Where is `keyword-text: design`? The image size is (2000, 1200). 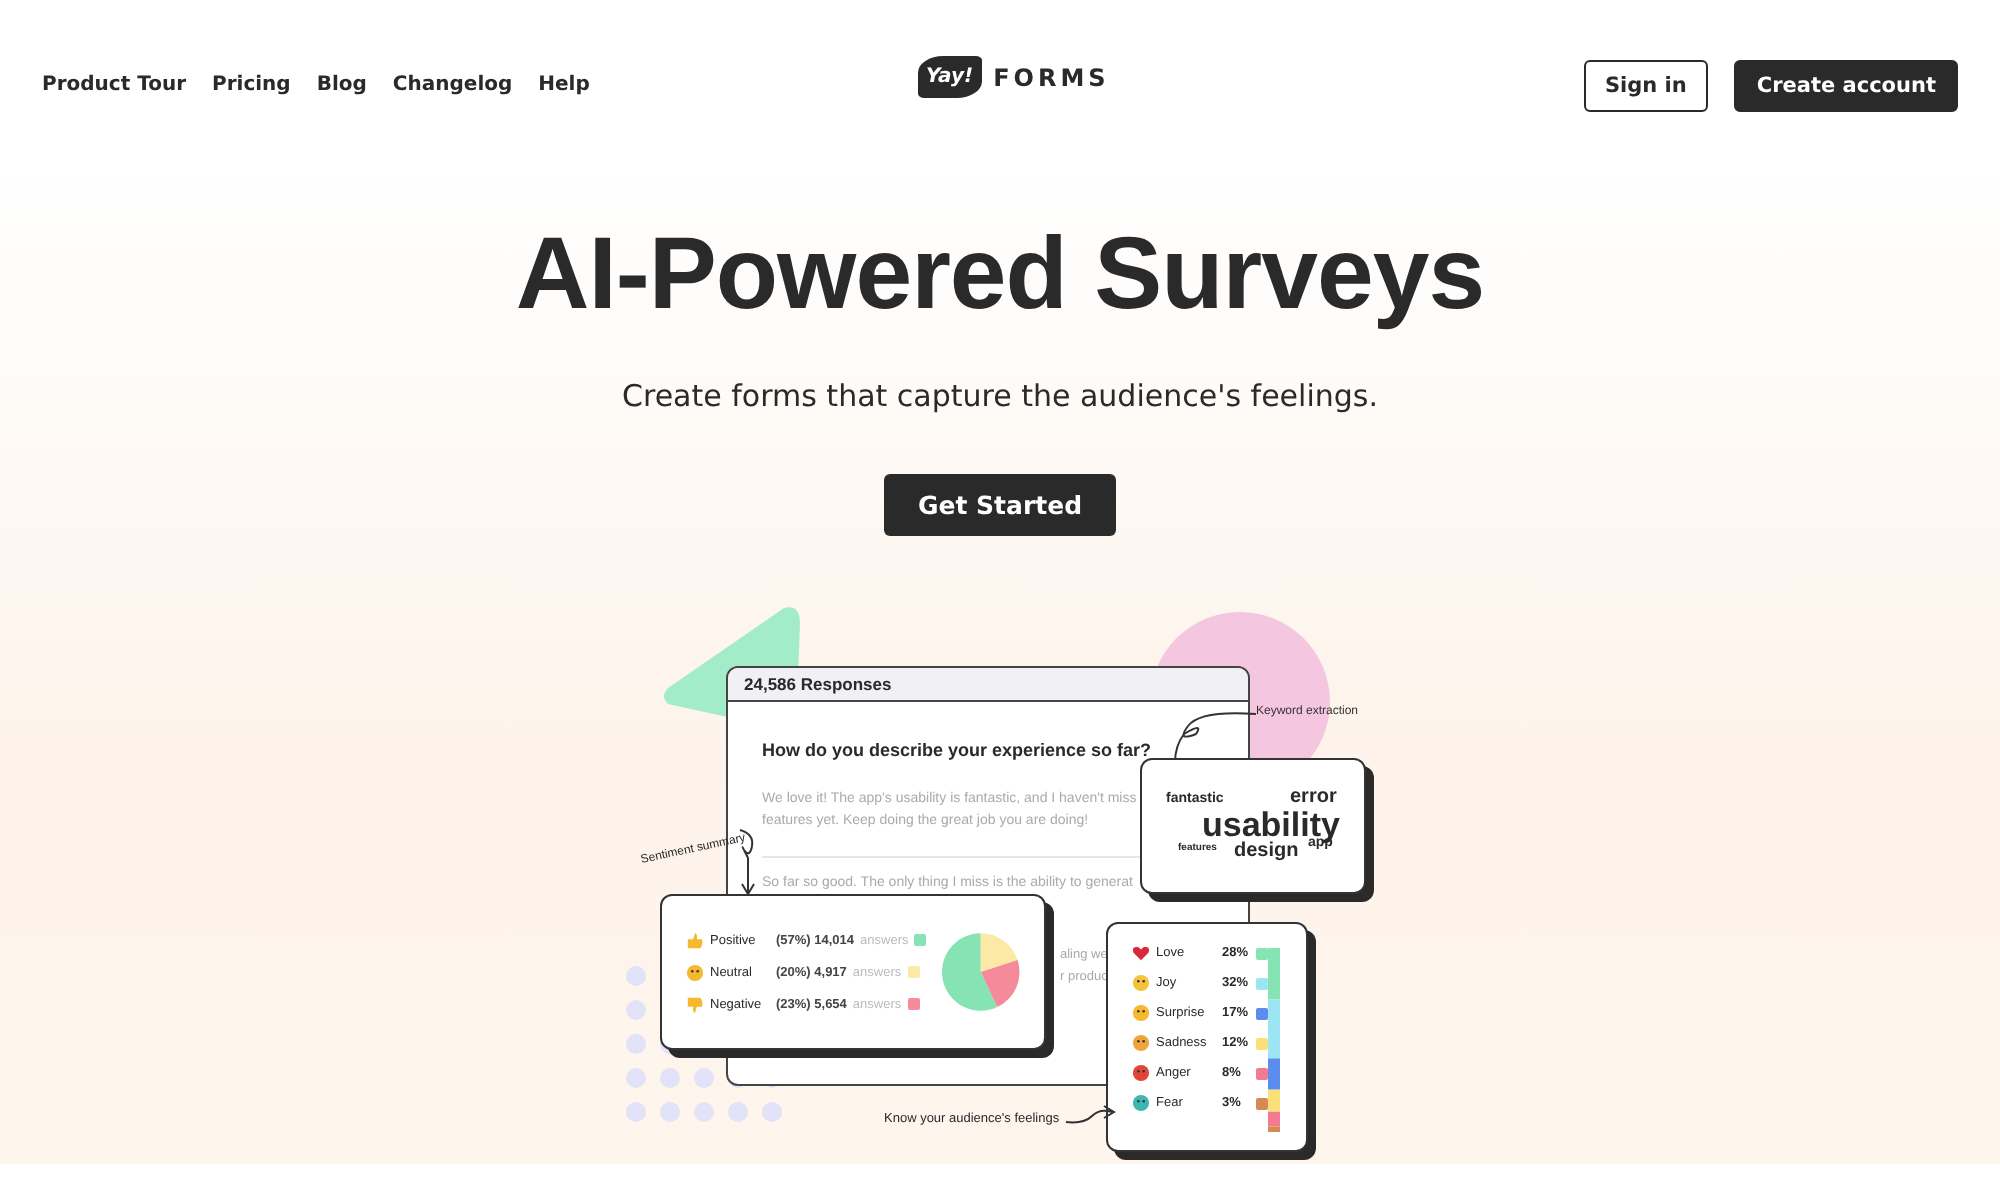
keyword-text: design is located at coordinates (1266, 852).